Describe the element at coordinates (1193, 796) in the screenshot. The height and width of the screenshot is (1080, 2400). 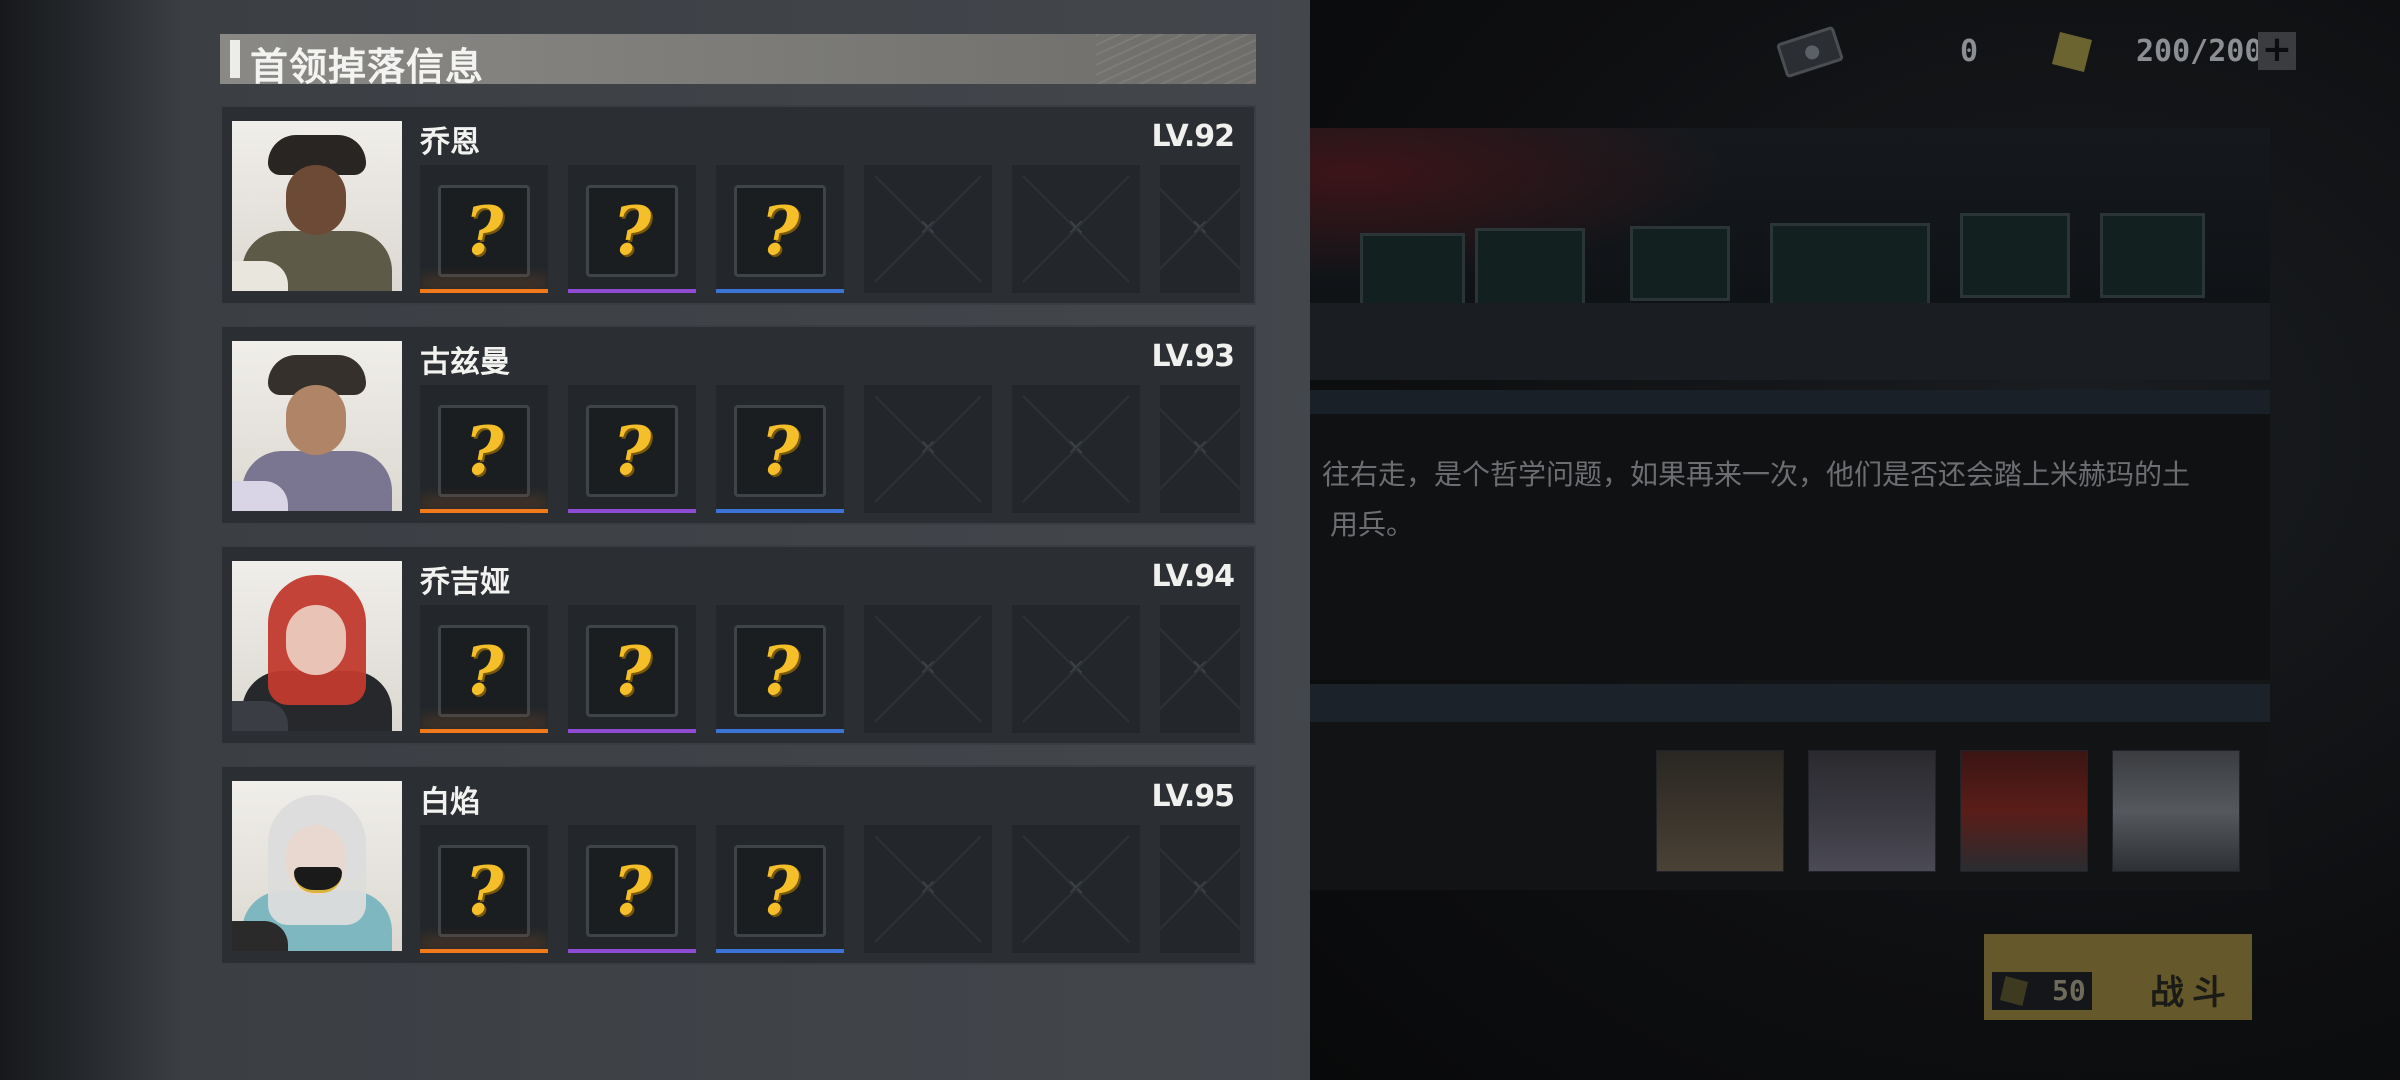
I see `boss-level: LV.95` at that location.